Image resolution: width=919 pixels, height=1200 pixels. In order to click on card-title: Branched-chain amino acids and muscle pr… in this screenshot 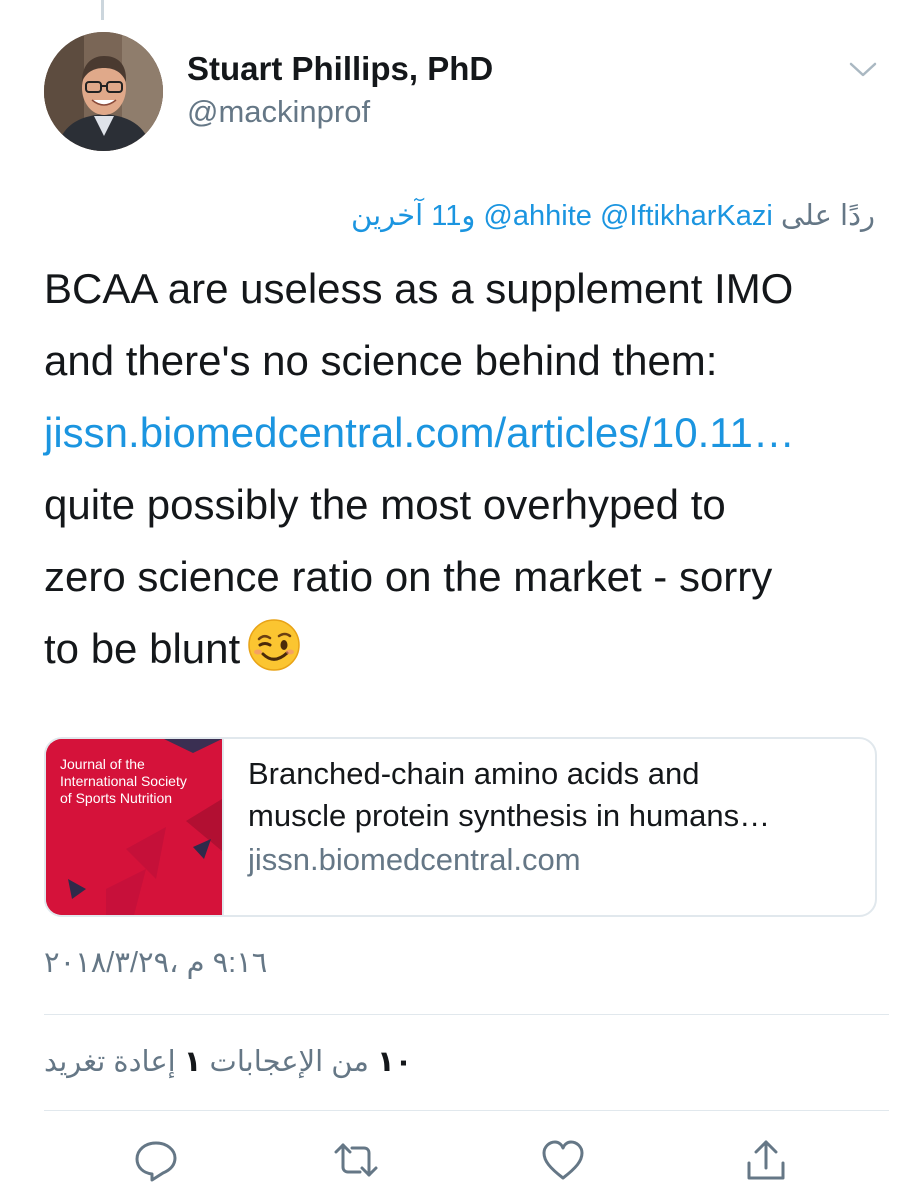, I will do `click(558, 795)`.